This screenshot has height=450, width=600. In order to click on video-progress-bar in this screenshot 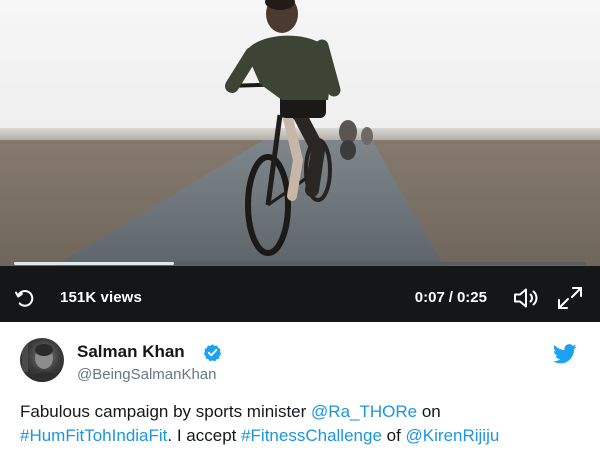, I will do `click(300, 263)`.